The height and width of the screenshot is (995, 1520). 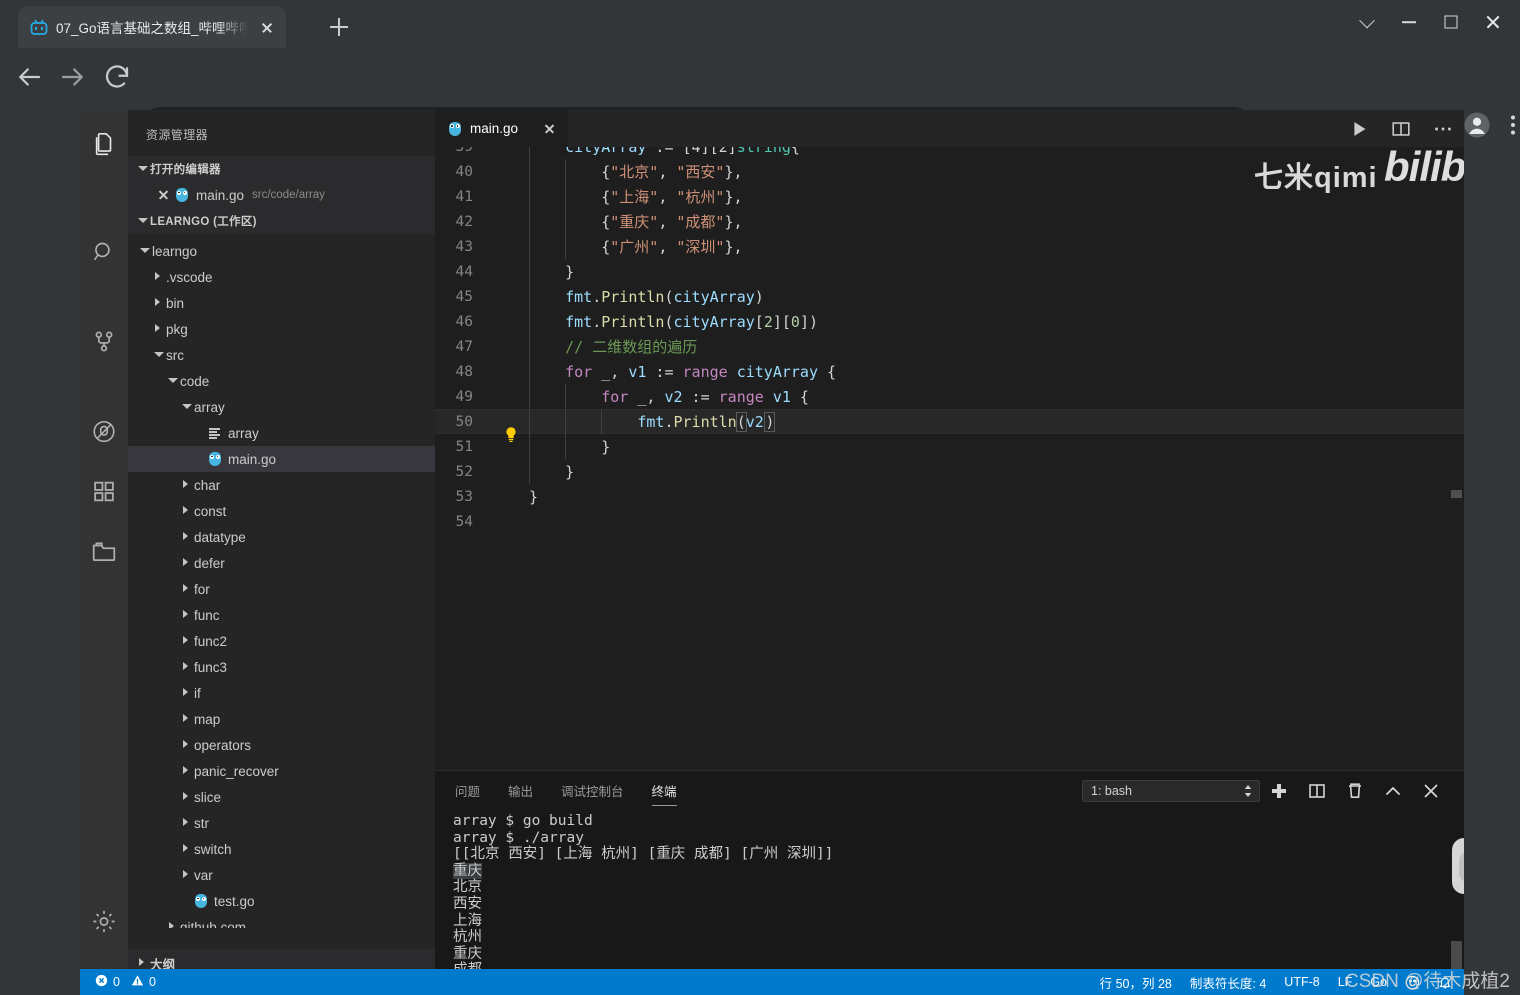 I want to click on tree-item-map: map, so click(x=281, y=719).